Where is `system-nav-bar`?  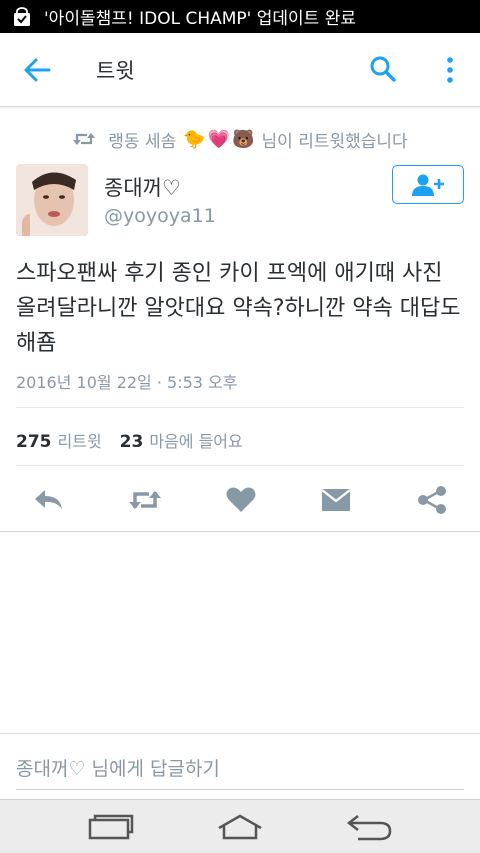
system-nav-bar is located at coordinates (240, 826).